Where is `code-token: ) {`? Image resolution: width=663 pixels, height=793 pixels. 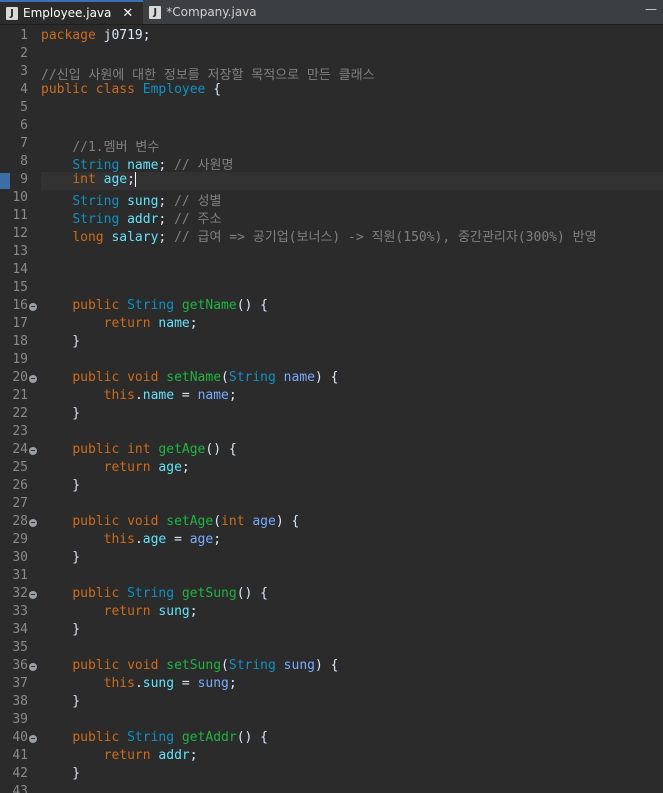
code-token: ) { is located at coordinates (326, 665).